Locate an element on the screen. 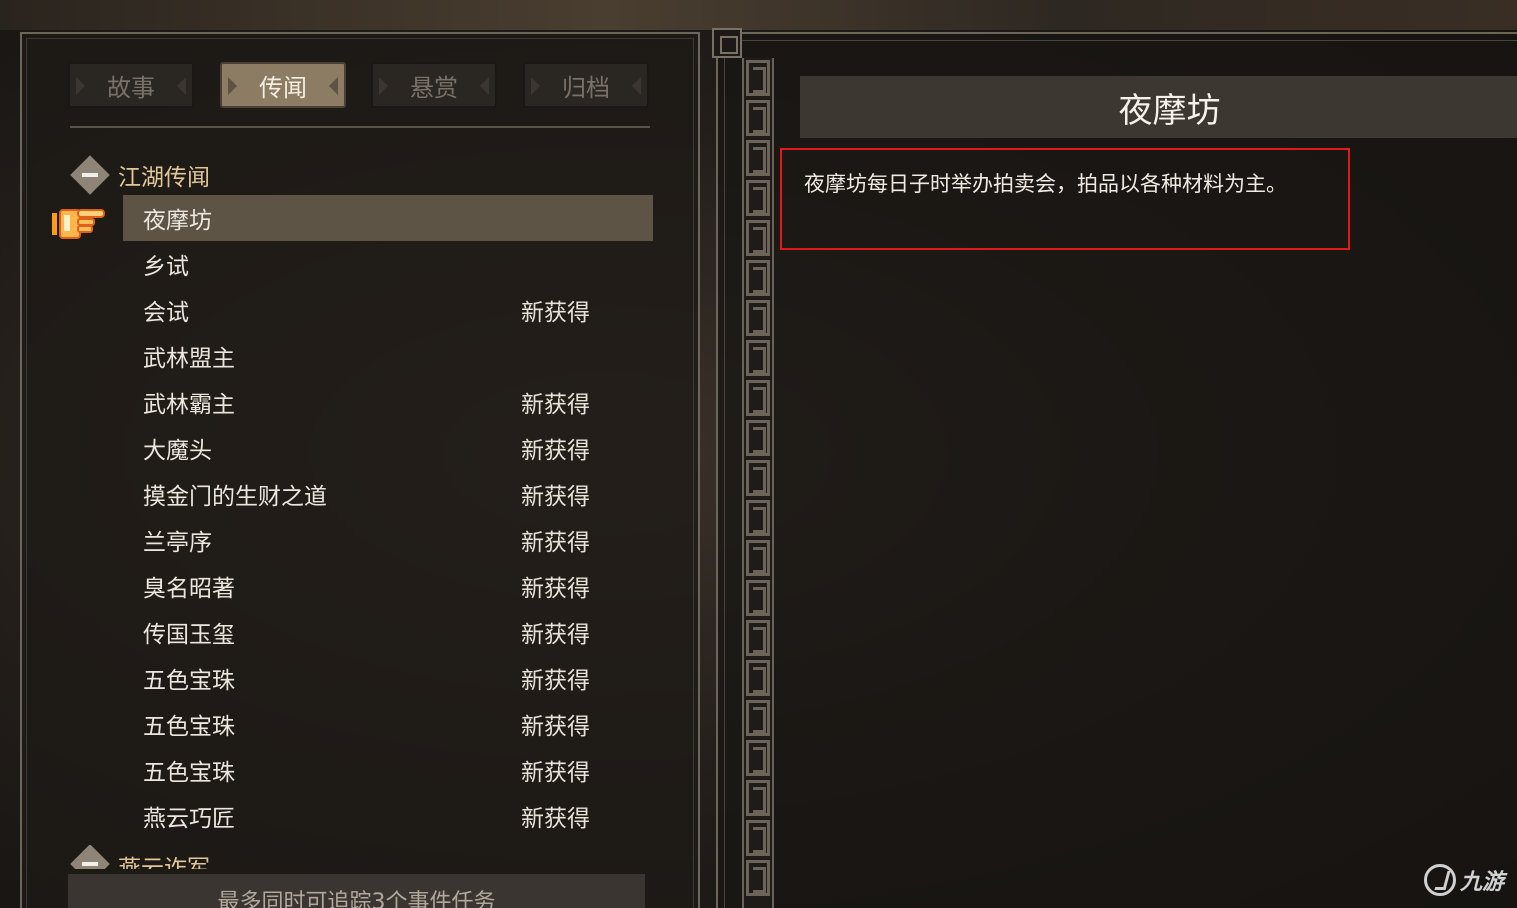  detail-title-bar: 夜摩坊 is located at coordinates (1158, 107).